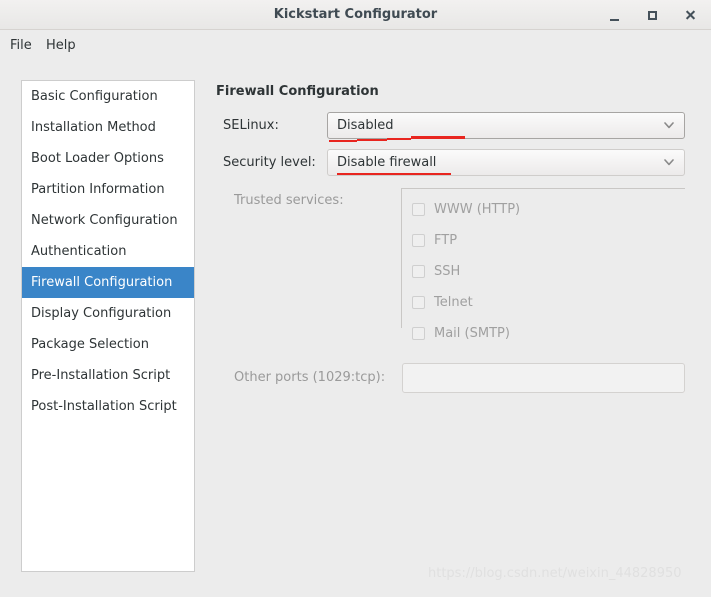 The width and height of the screenshot is (711, 597). Describe the element at coordinates (108, 96) in the screenshot. I see `sidebar-item-basic-configuration: Basic Configuration` at that location.